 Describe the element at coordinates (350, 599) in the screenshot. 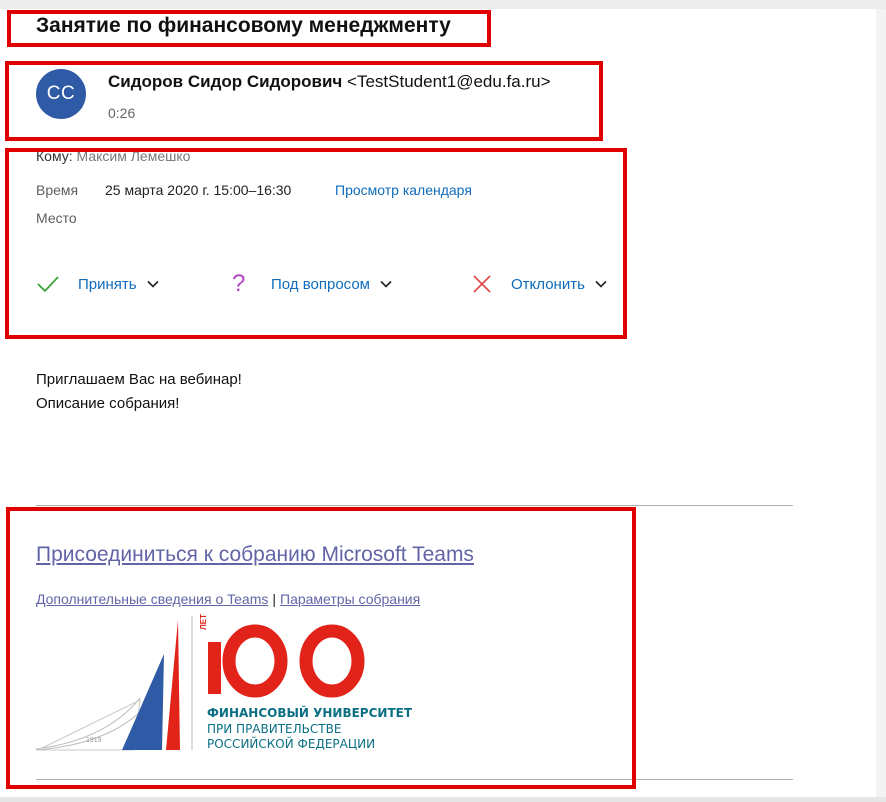

I see `meeting-options-link: Параметры собрания` at that location.